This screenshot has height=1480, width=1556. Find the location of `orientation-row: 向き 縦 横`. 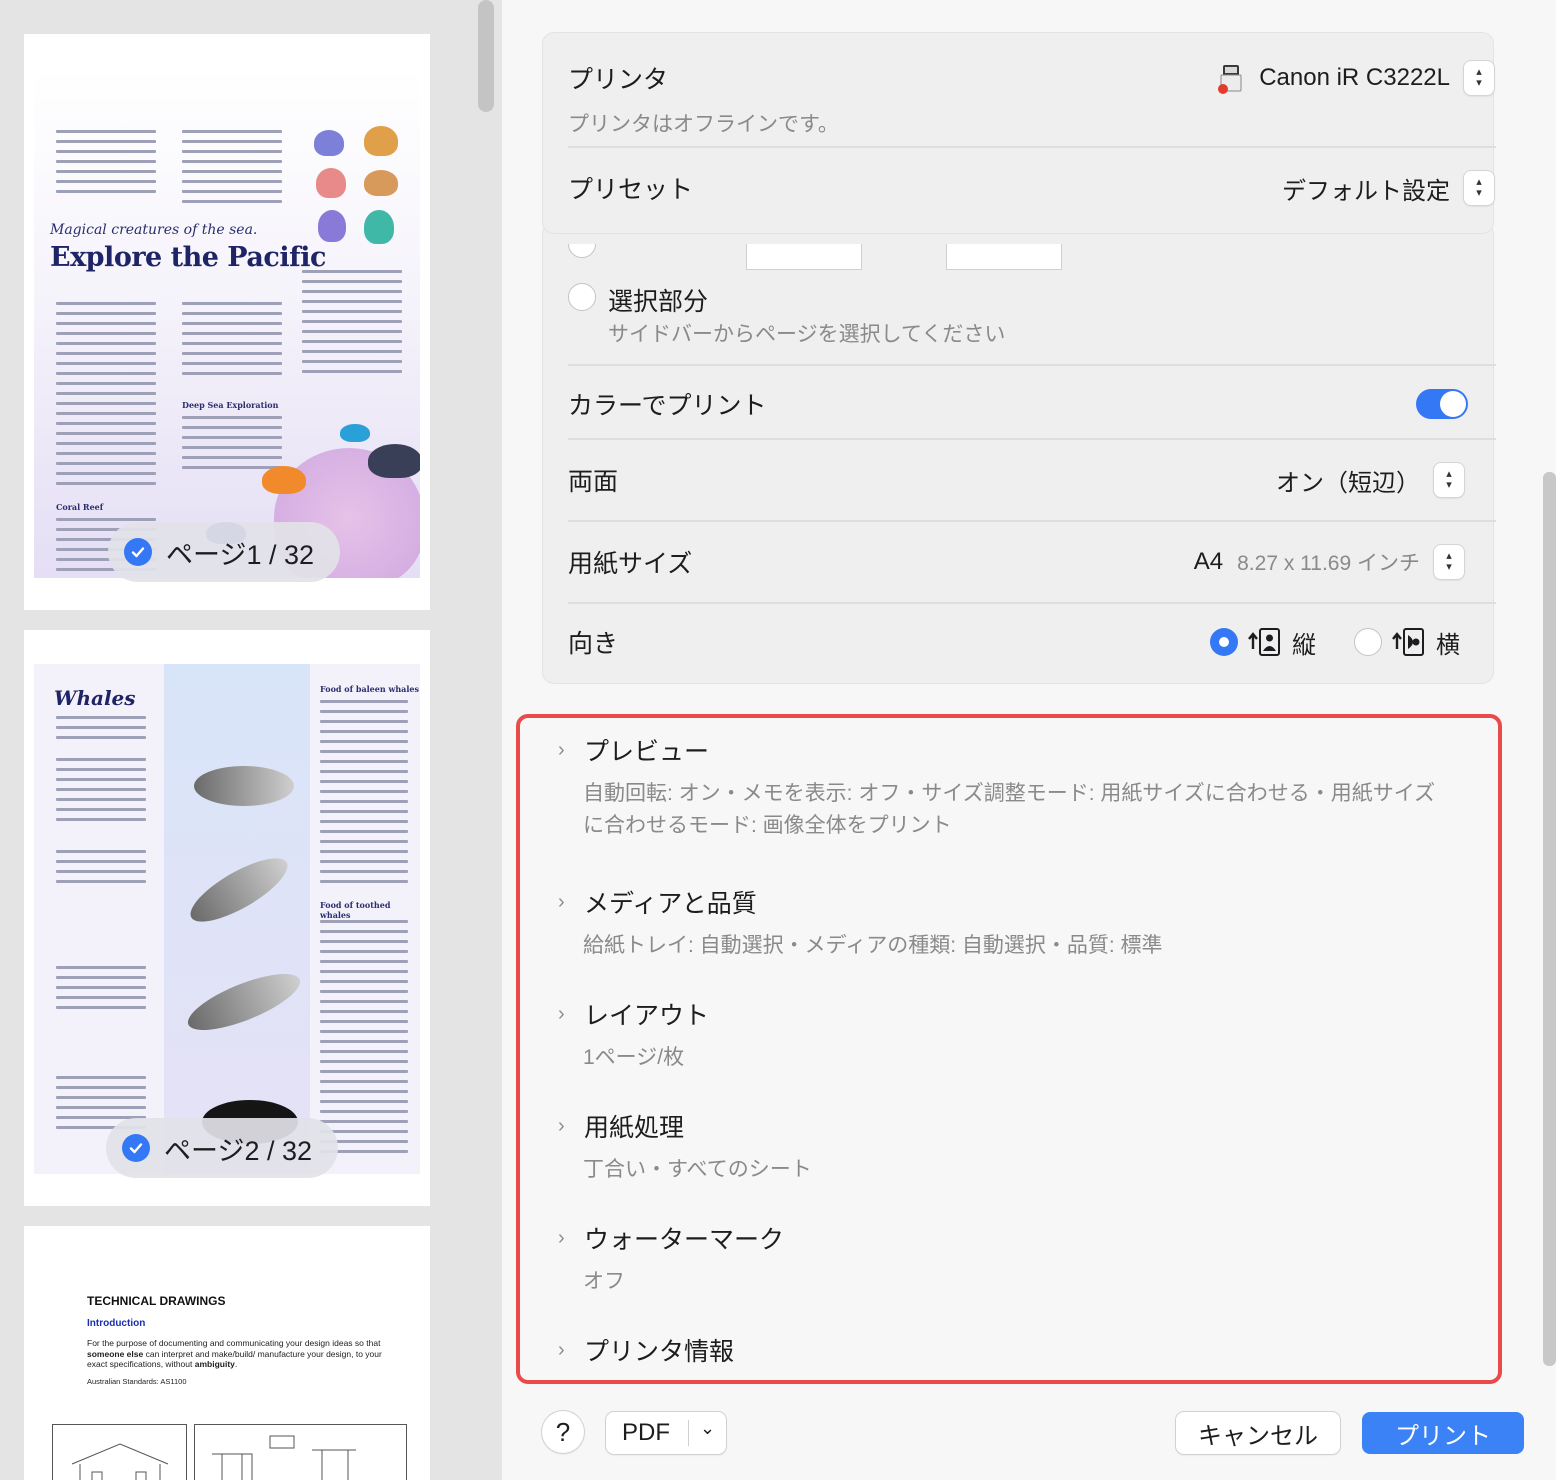

orientation-row: 向き 縦 横 is located at coordinates (1032, 642).